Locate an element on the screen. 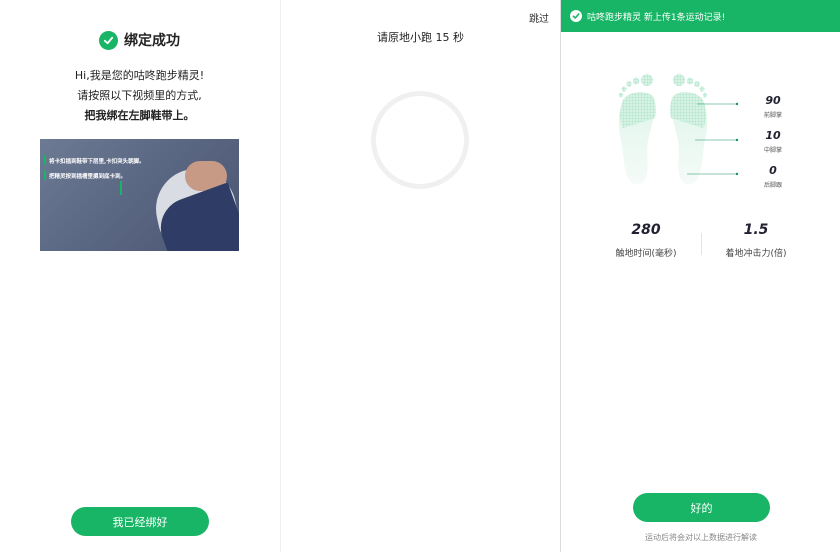 The image size is (840, 552). skip-link: 跳过 is located at coordinates (539, 17).